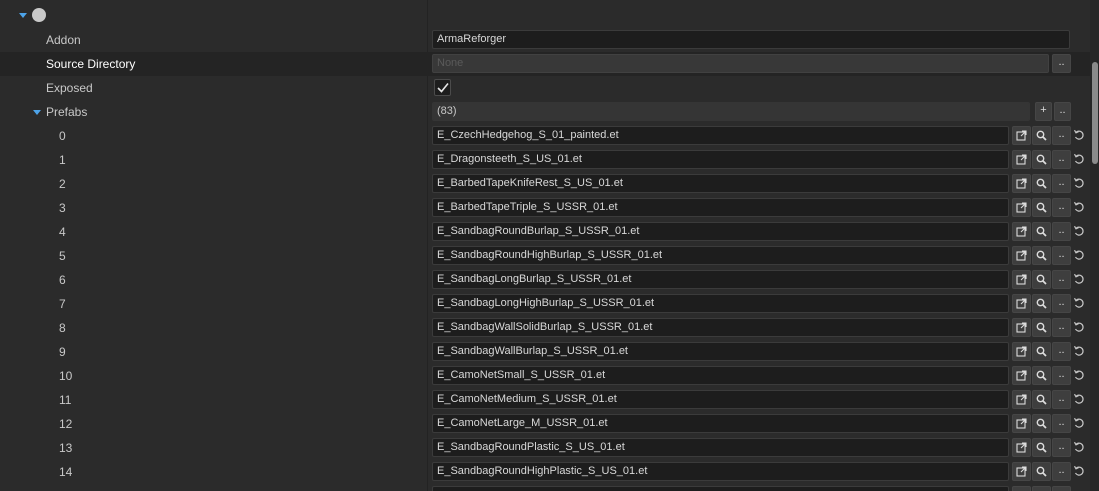 This screenshot has height=491, width=1099. What do you see at coordinates (1094, 245) in the screenshot?
I see `vertical-scrollbar` at bounding box center [1094, 245].